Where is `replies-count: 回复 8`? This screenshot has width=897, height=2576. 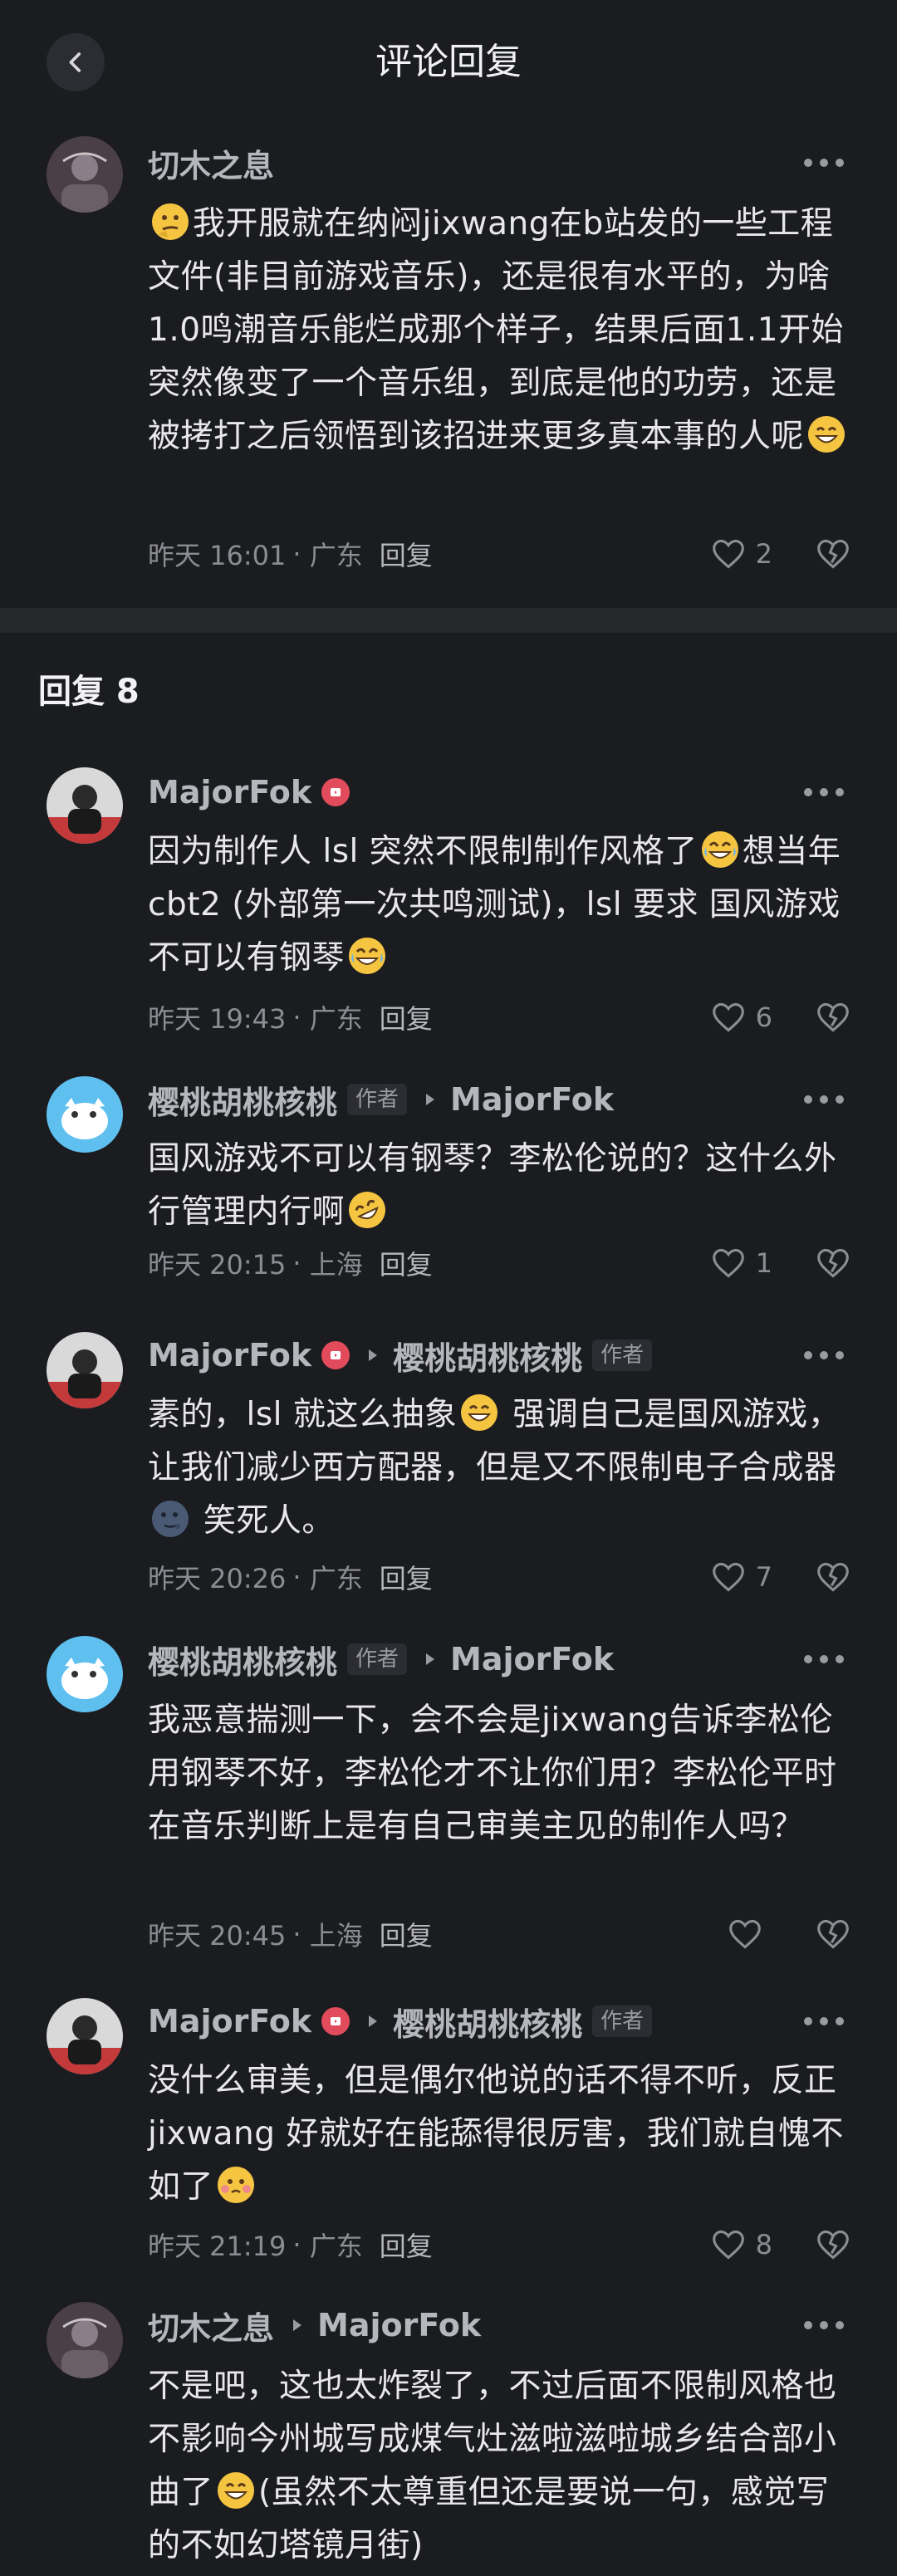 replies-count: 回复 8 is located at coordinates (89, 692).